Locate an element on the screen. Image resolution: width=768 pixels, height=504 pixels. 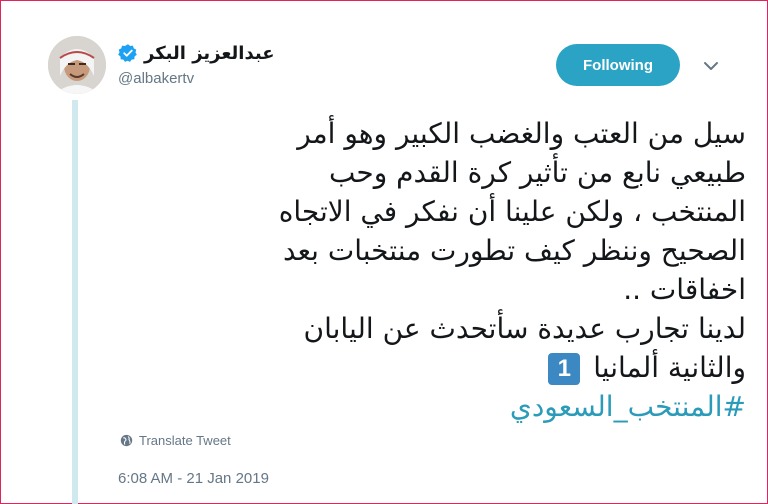
tweet-line: اخفاقات .. is located at coordinates (684, 289).